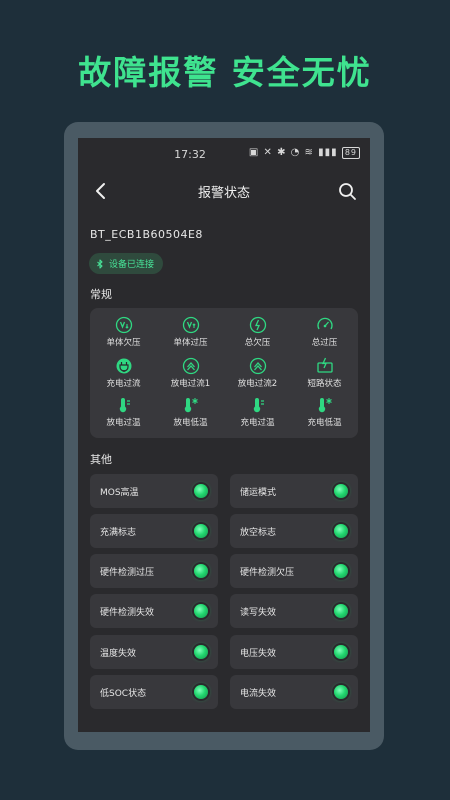 The width and height of the screenshot is (450, 800). I want to click on alarm-item: 短路状态, so click(324, 373).